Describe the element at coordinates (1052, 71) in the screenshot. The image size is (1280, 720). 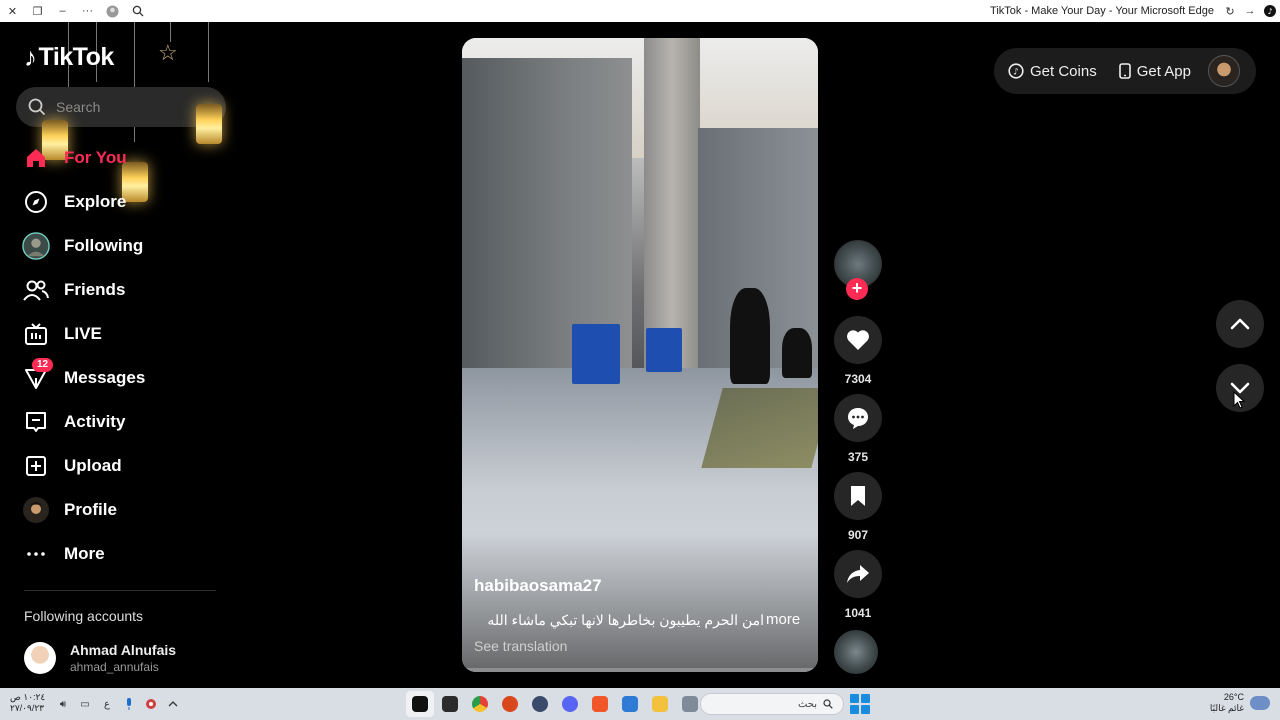
I see `get-coins-button: ♪ Get Coins` at that location.